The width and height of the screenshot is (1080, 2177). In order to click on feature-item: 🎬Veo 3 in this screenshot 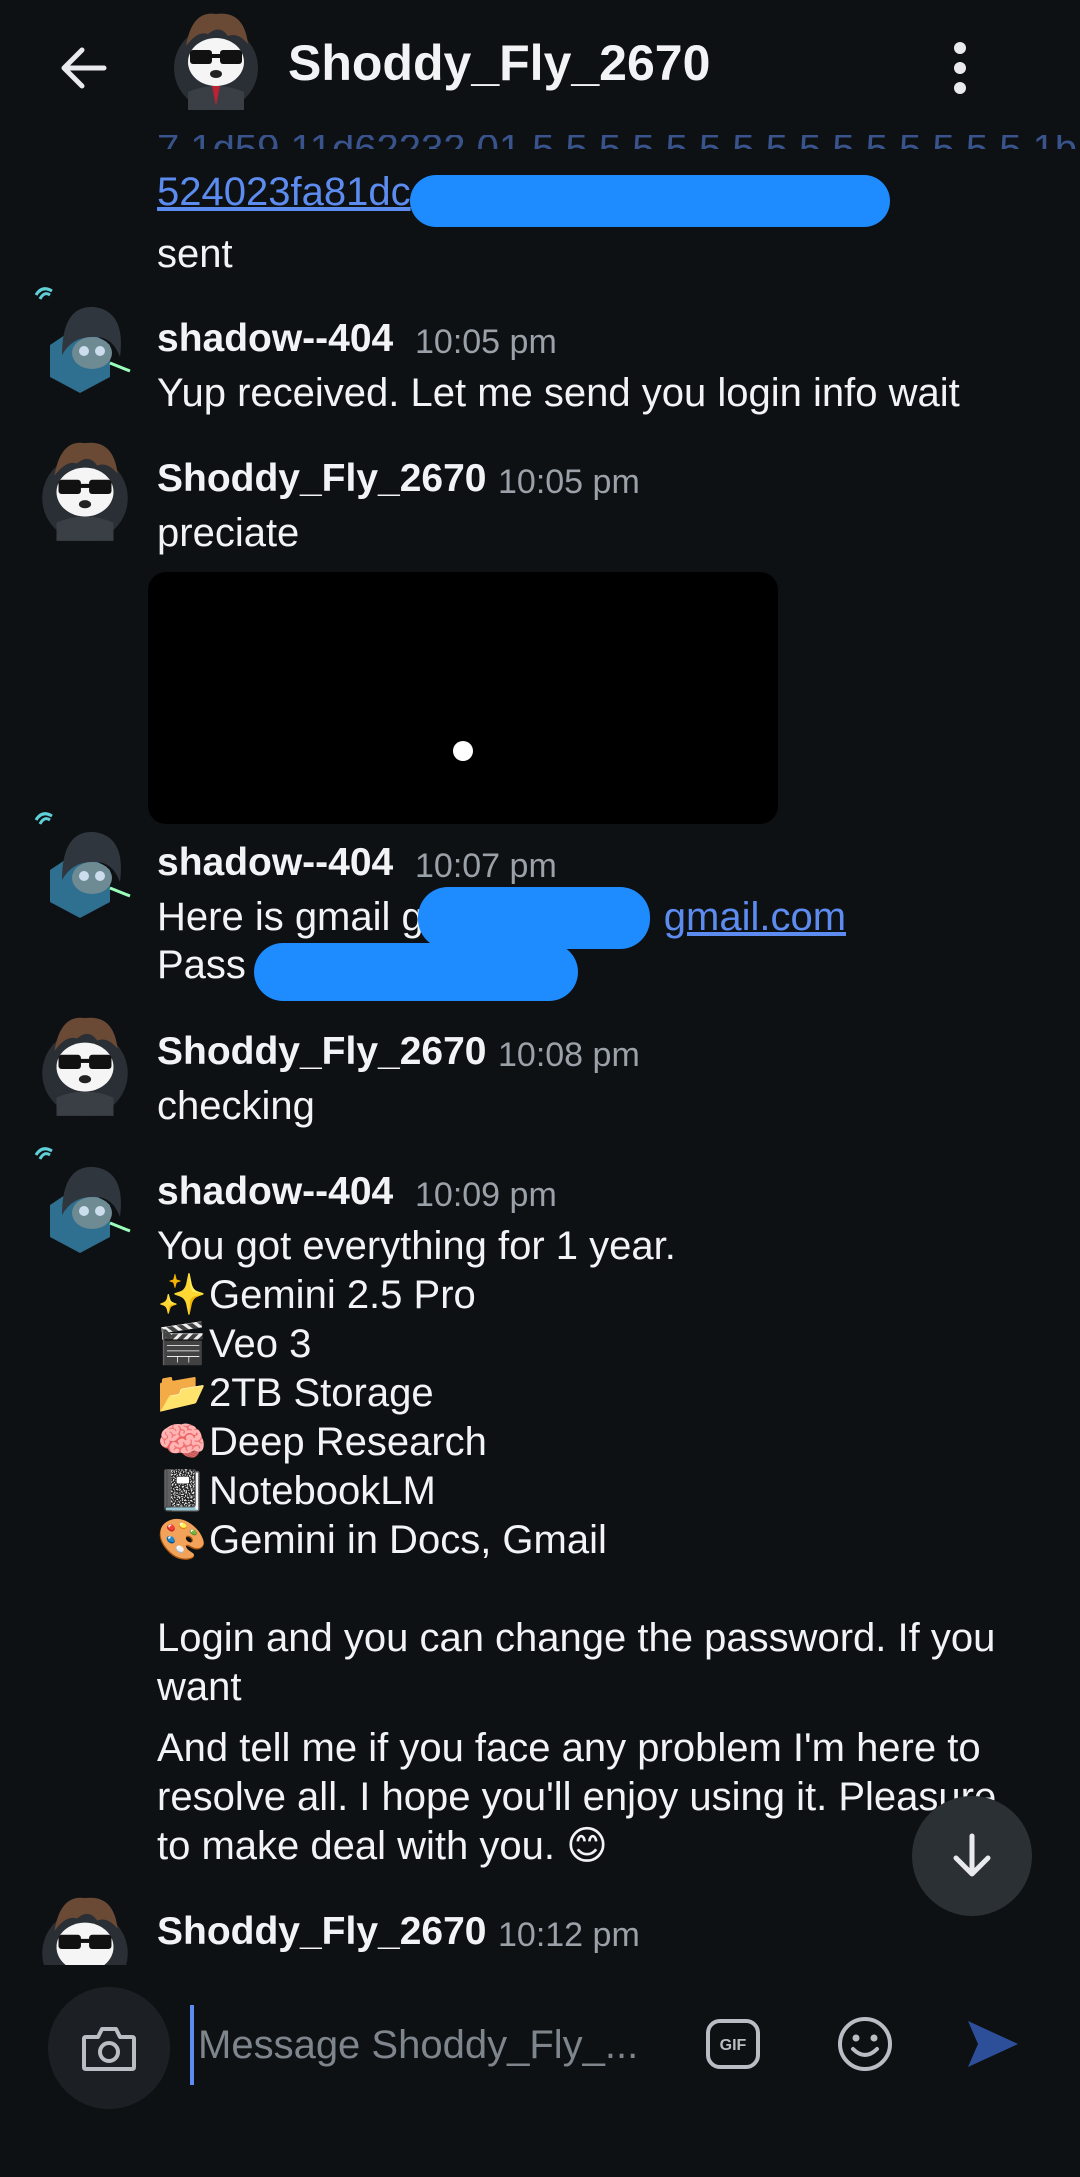, I will do `click(234, 1344)`.